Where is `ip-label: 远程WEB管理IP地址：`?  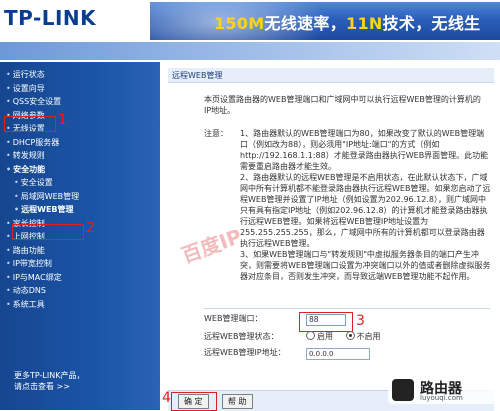 ip-label: 远程WEB管理IP地址： is located at coordinates (245, 352).